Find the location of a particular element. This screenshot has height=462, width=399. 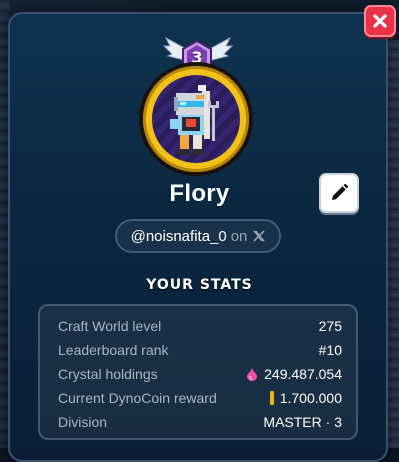

stat-value-text: 275 is located at coordinates (330, 326).